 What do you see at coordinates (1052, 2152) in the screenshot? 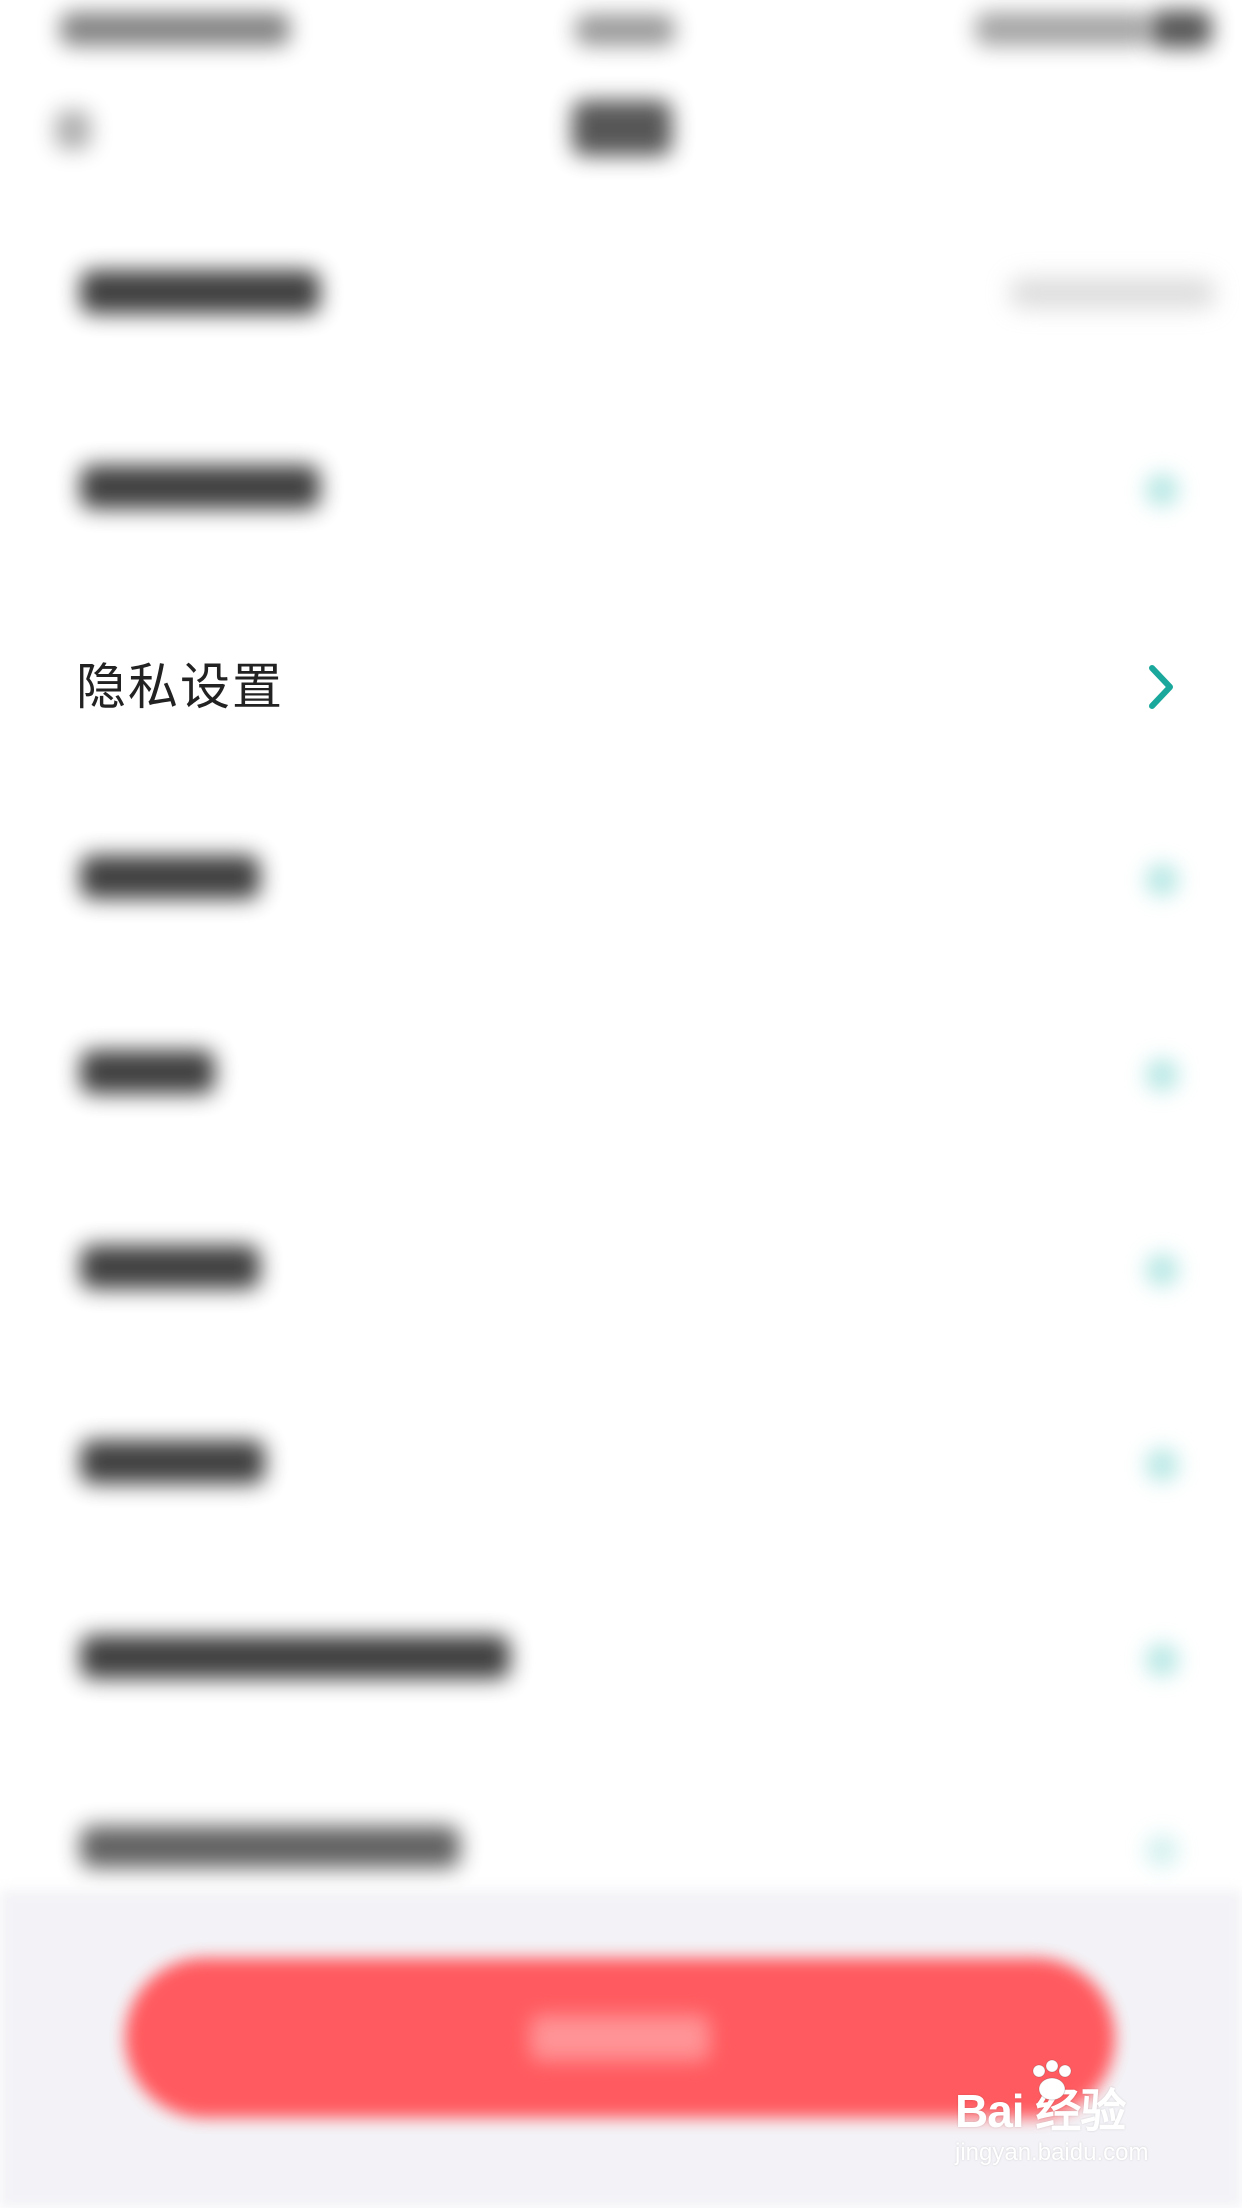
I see `watermark-url: jingyan.baidu.com` at bounding box center [1052, 2152].